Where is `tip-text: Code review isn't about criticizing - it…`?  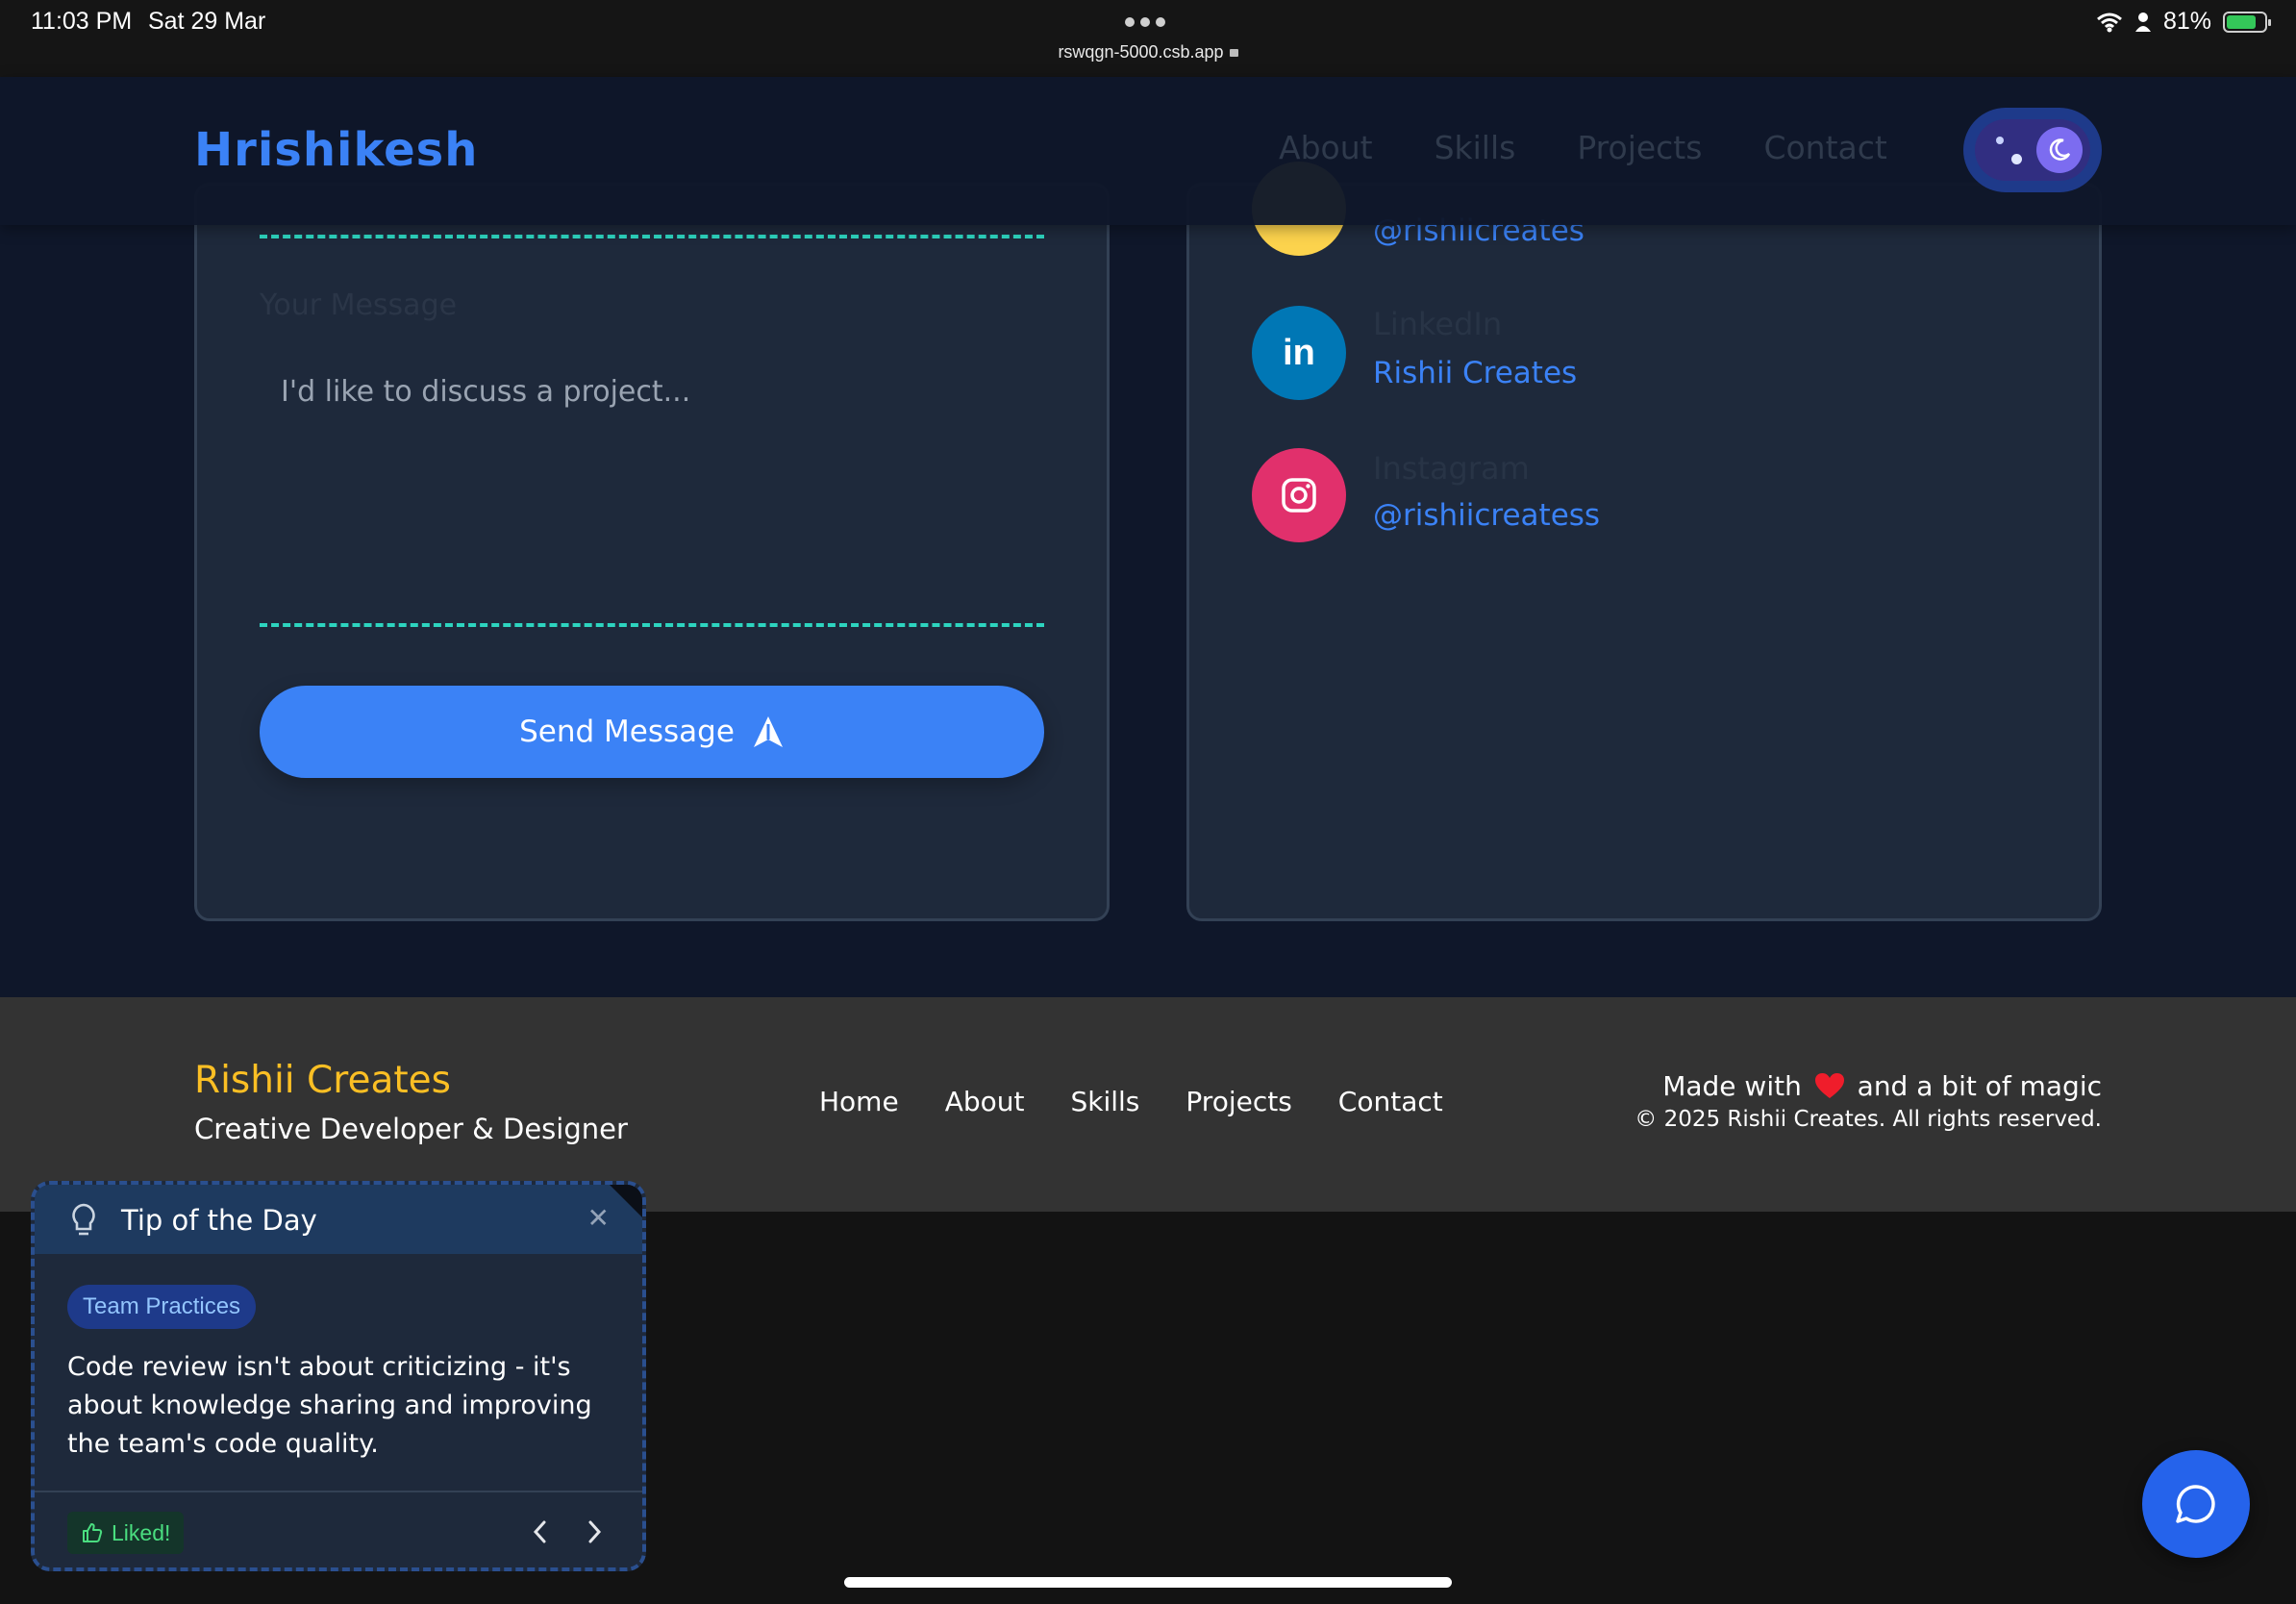
tip-text: Code review isn't about criticizing - it… is located at coordinates (329, 1405).